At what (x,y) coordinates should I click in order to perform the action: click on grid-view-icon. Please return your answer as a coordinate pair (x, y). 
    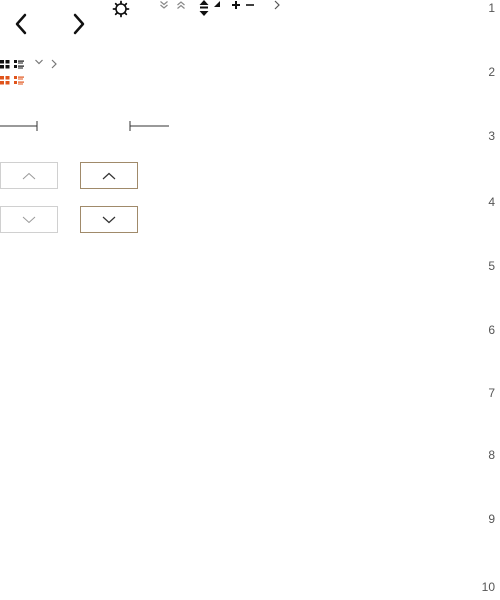
    Looking at the image, I should click on (5, 64).